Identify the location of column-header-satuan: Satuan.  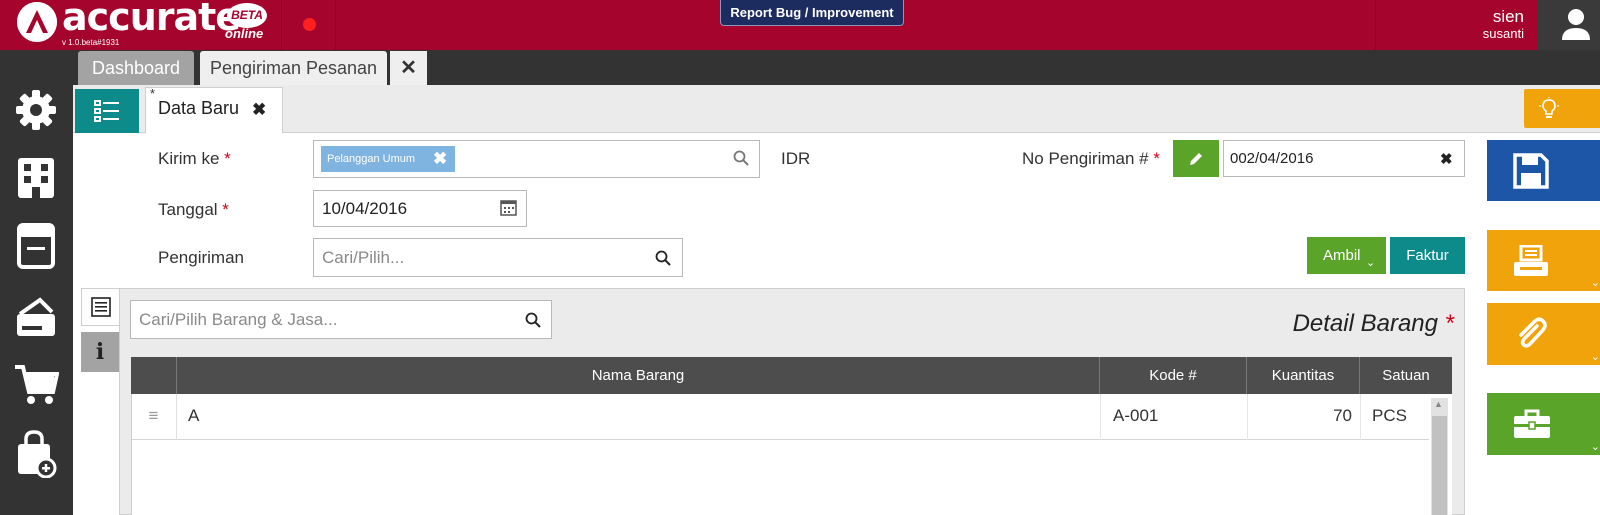
(1406, 375).